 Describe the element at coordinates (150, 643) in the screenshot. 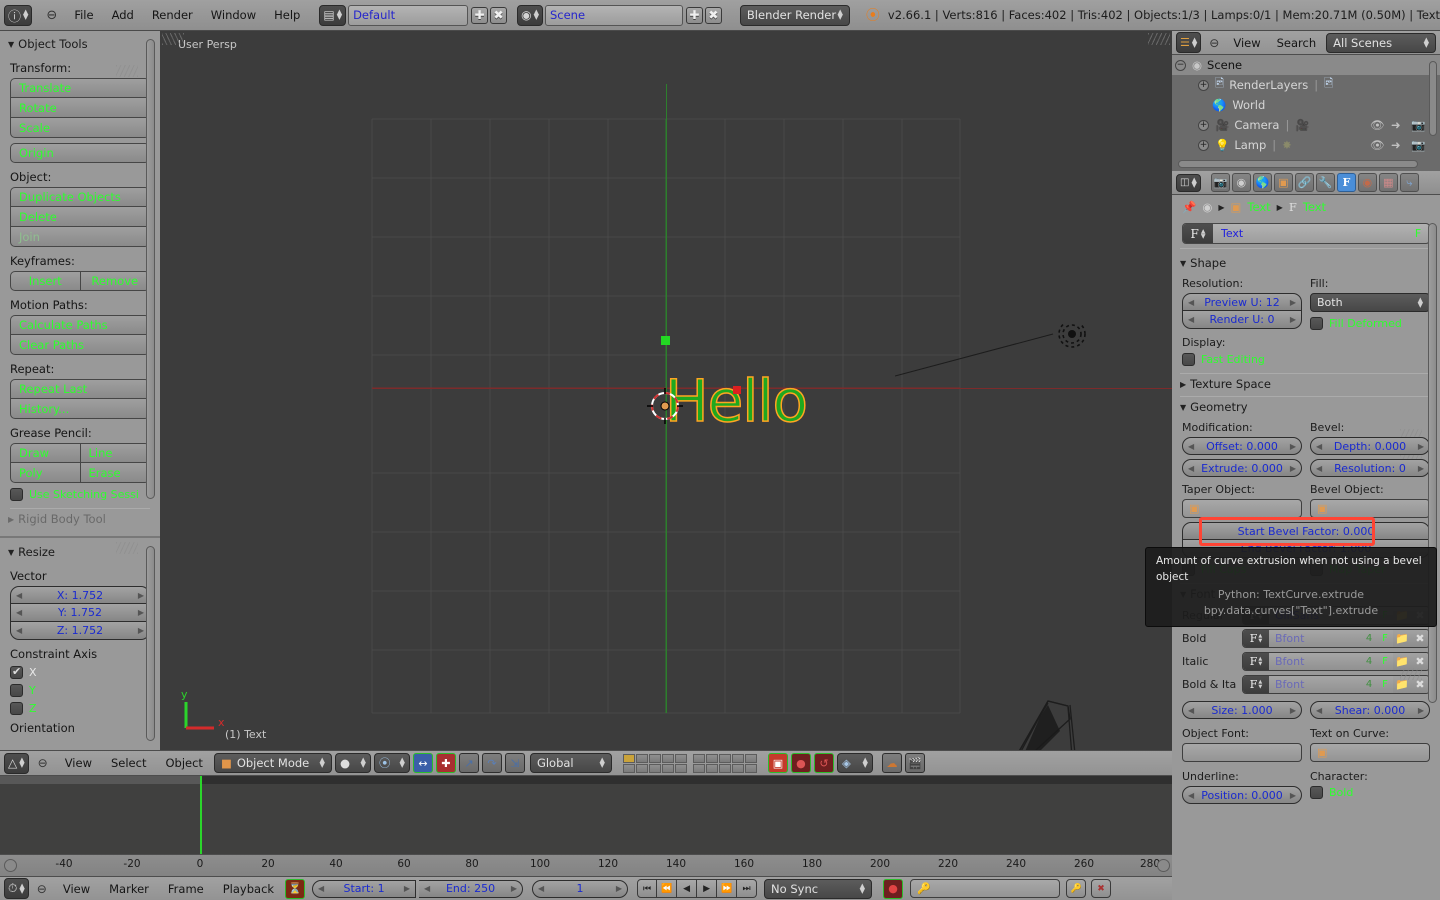

I see `resize-panel-scrollbar` at that location.